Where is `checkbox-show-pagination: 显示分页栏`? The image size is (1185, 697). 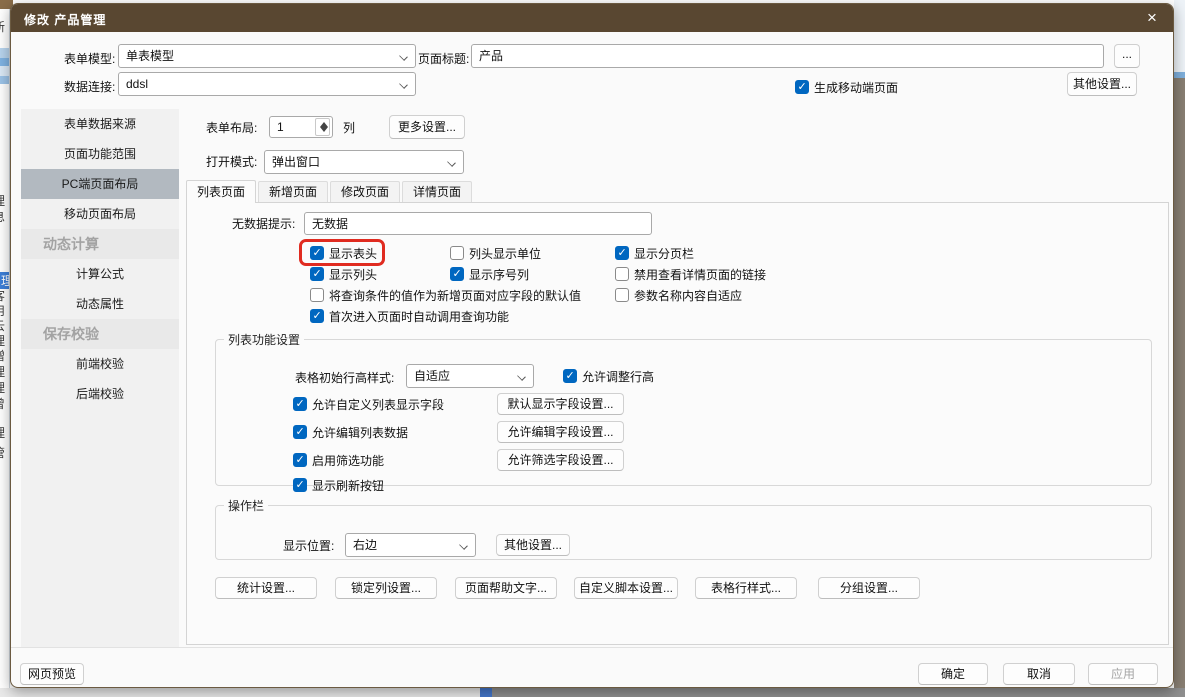 checkbox-show-pagination: 显示分页栏 is located at coordinates (654, 253).